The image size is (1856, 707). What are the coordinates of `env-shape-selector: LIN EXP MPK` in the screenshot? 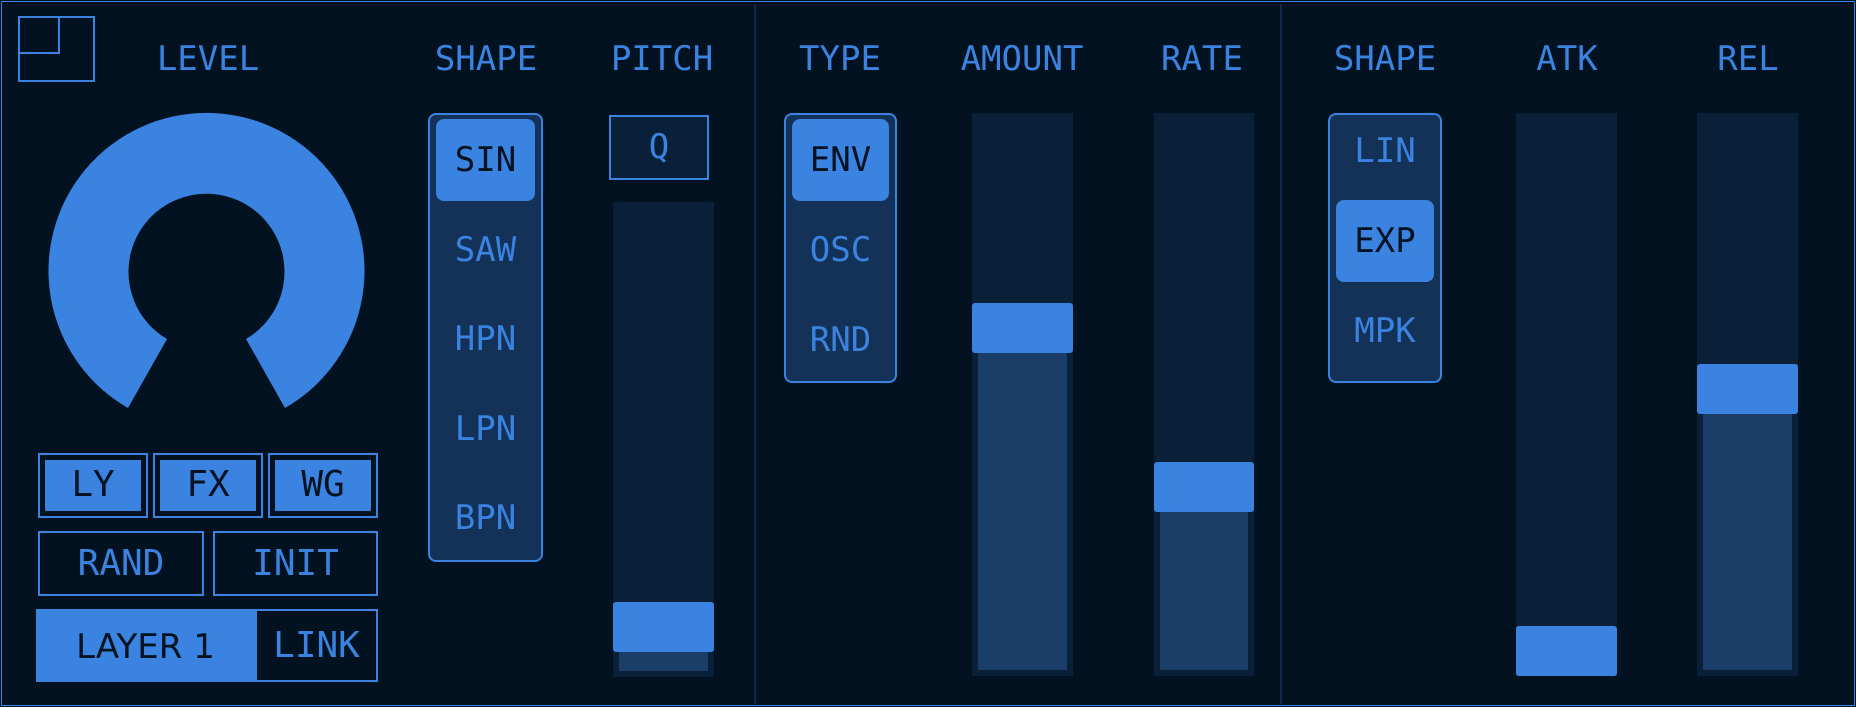 It's located at (1385, 248).